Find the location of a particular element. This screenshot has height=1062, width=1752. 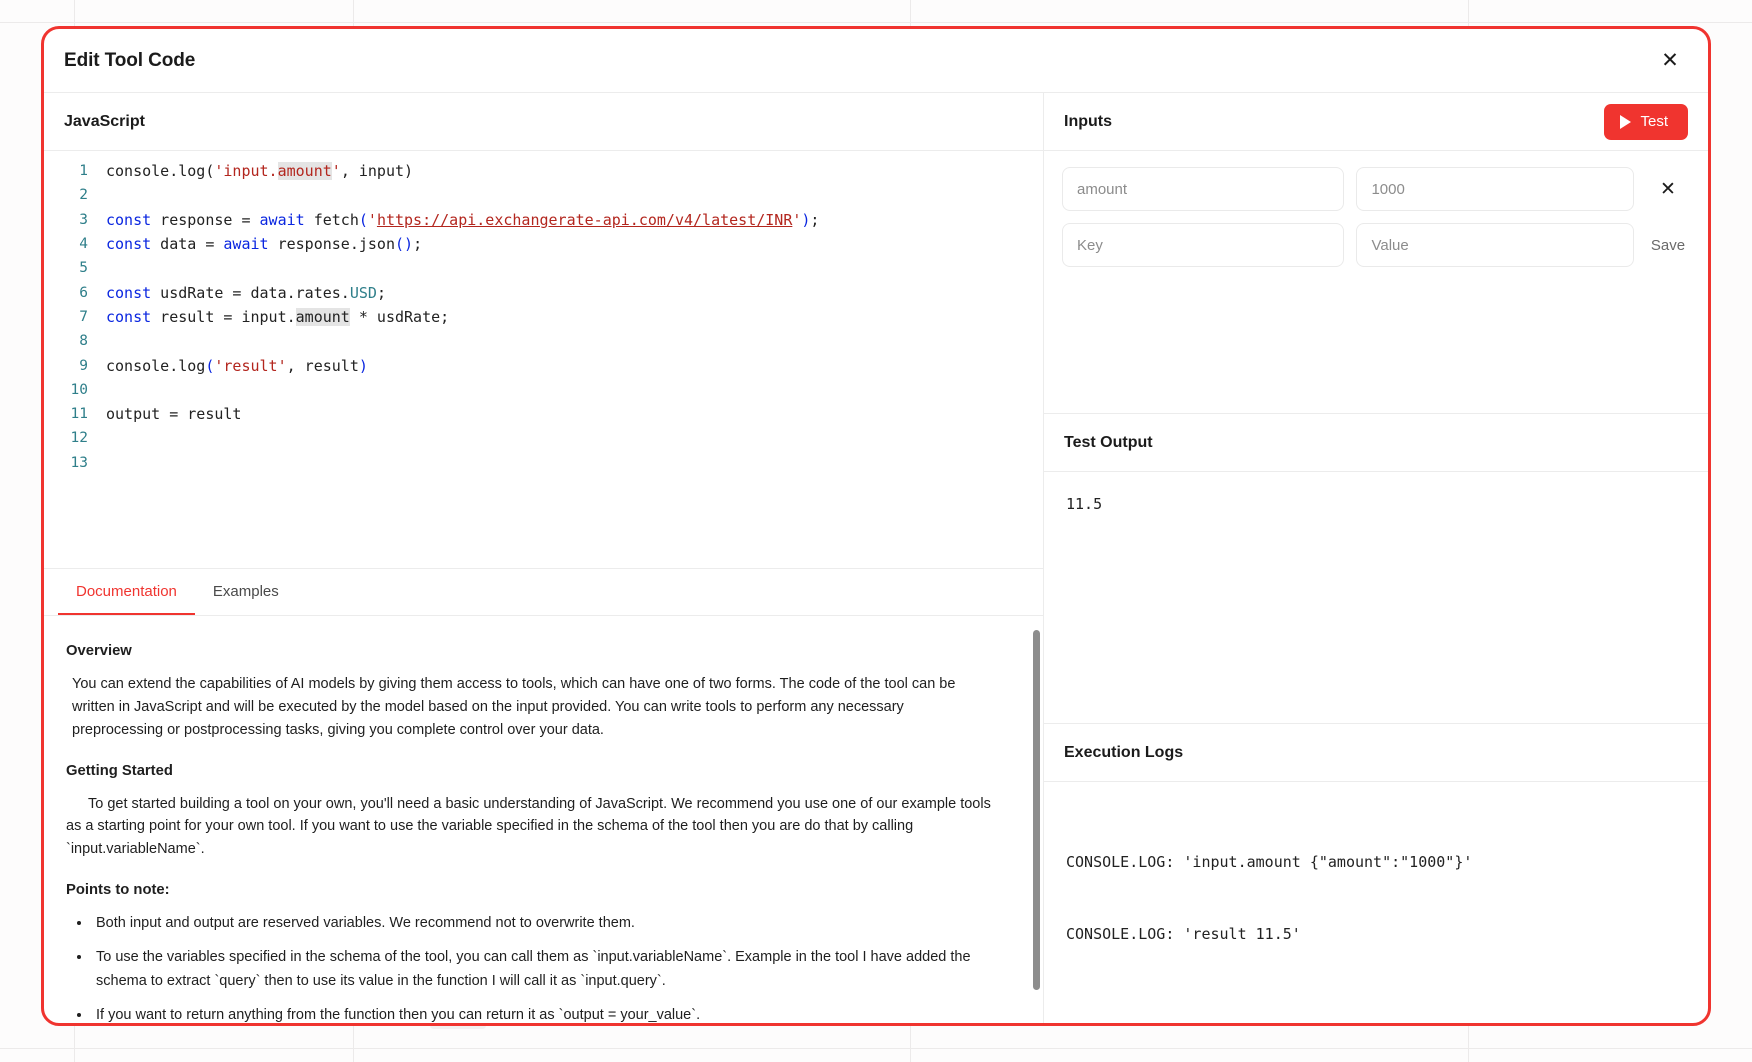

log-line: CONSOLE.LOG: 'result 11.5' is located at coordinates (1183, 934).